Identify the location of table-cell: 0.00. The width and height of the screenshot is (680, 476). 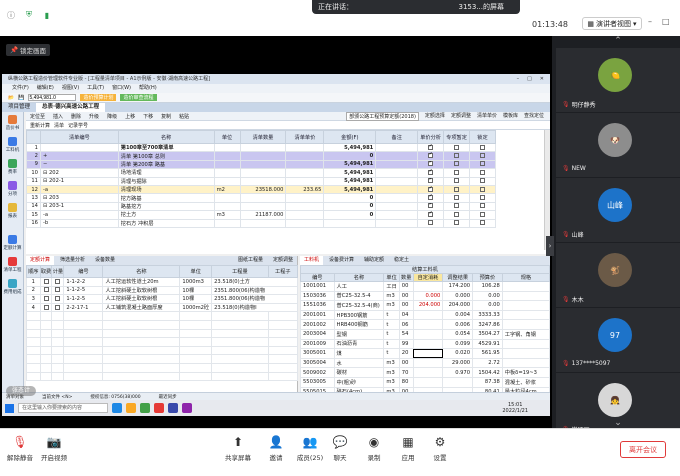
(487, 296).